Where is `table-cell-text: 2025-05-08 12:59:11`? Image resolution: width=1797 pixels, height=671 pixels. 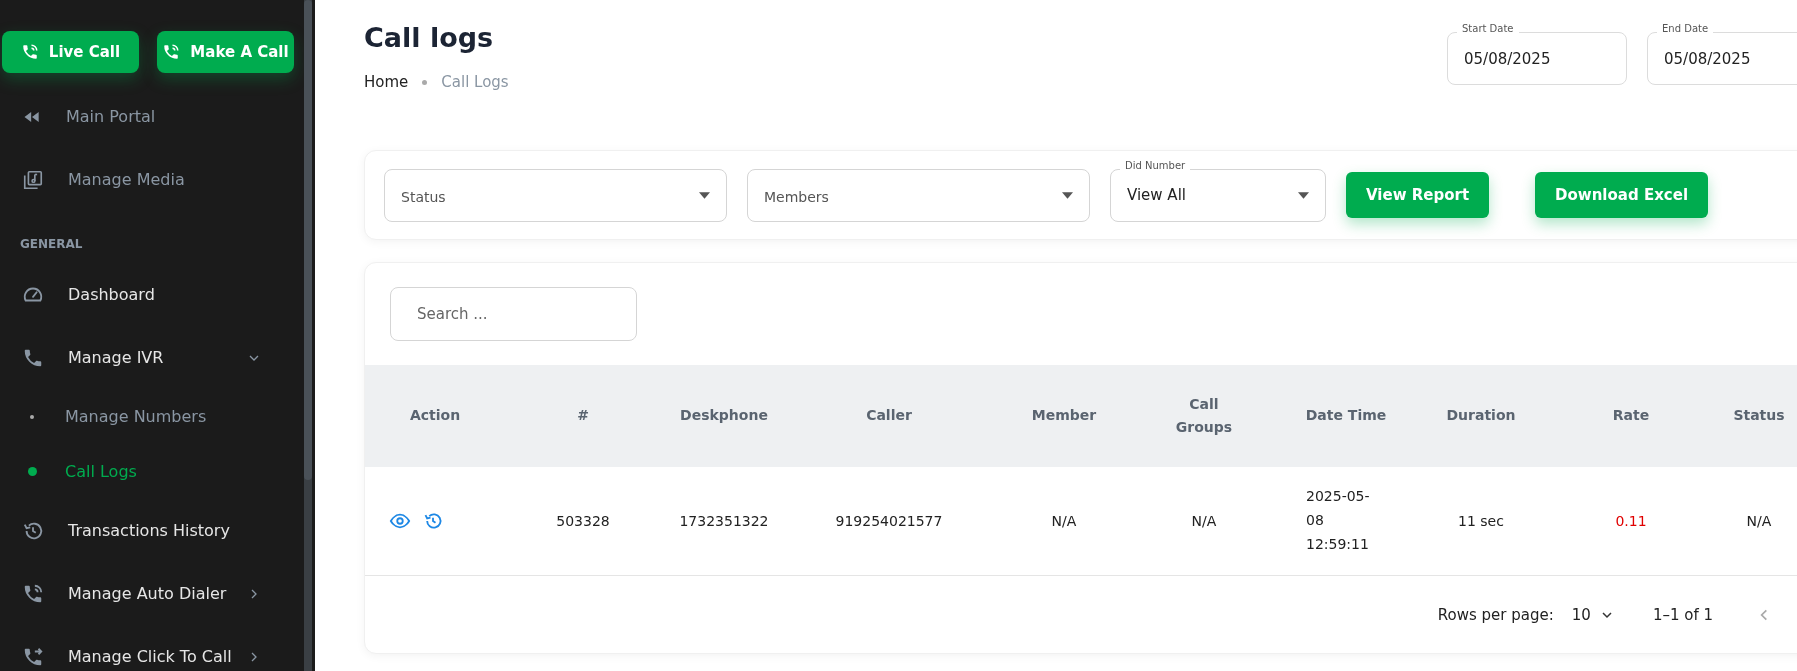 table-cell-text: 2025-05-08 12:59:11 is located at coordinates (1338, 520).